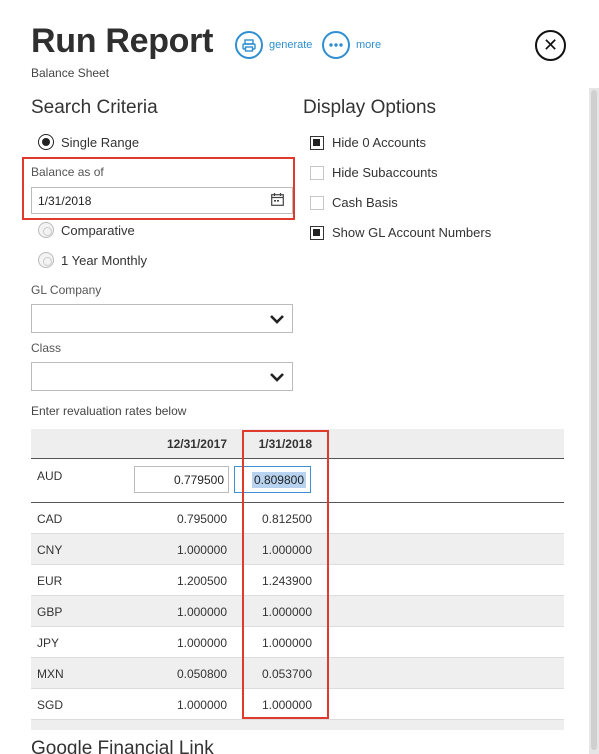 This screenshot has width=599, height=754. Describe the element at coordinates (412, 232) in the screenshot. I see `option-label: Show GL Account Numbers` at that location.